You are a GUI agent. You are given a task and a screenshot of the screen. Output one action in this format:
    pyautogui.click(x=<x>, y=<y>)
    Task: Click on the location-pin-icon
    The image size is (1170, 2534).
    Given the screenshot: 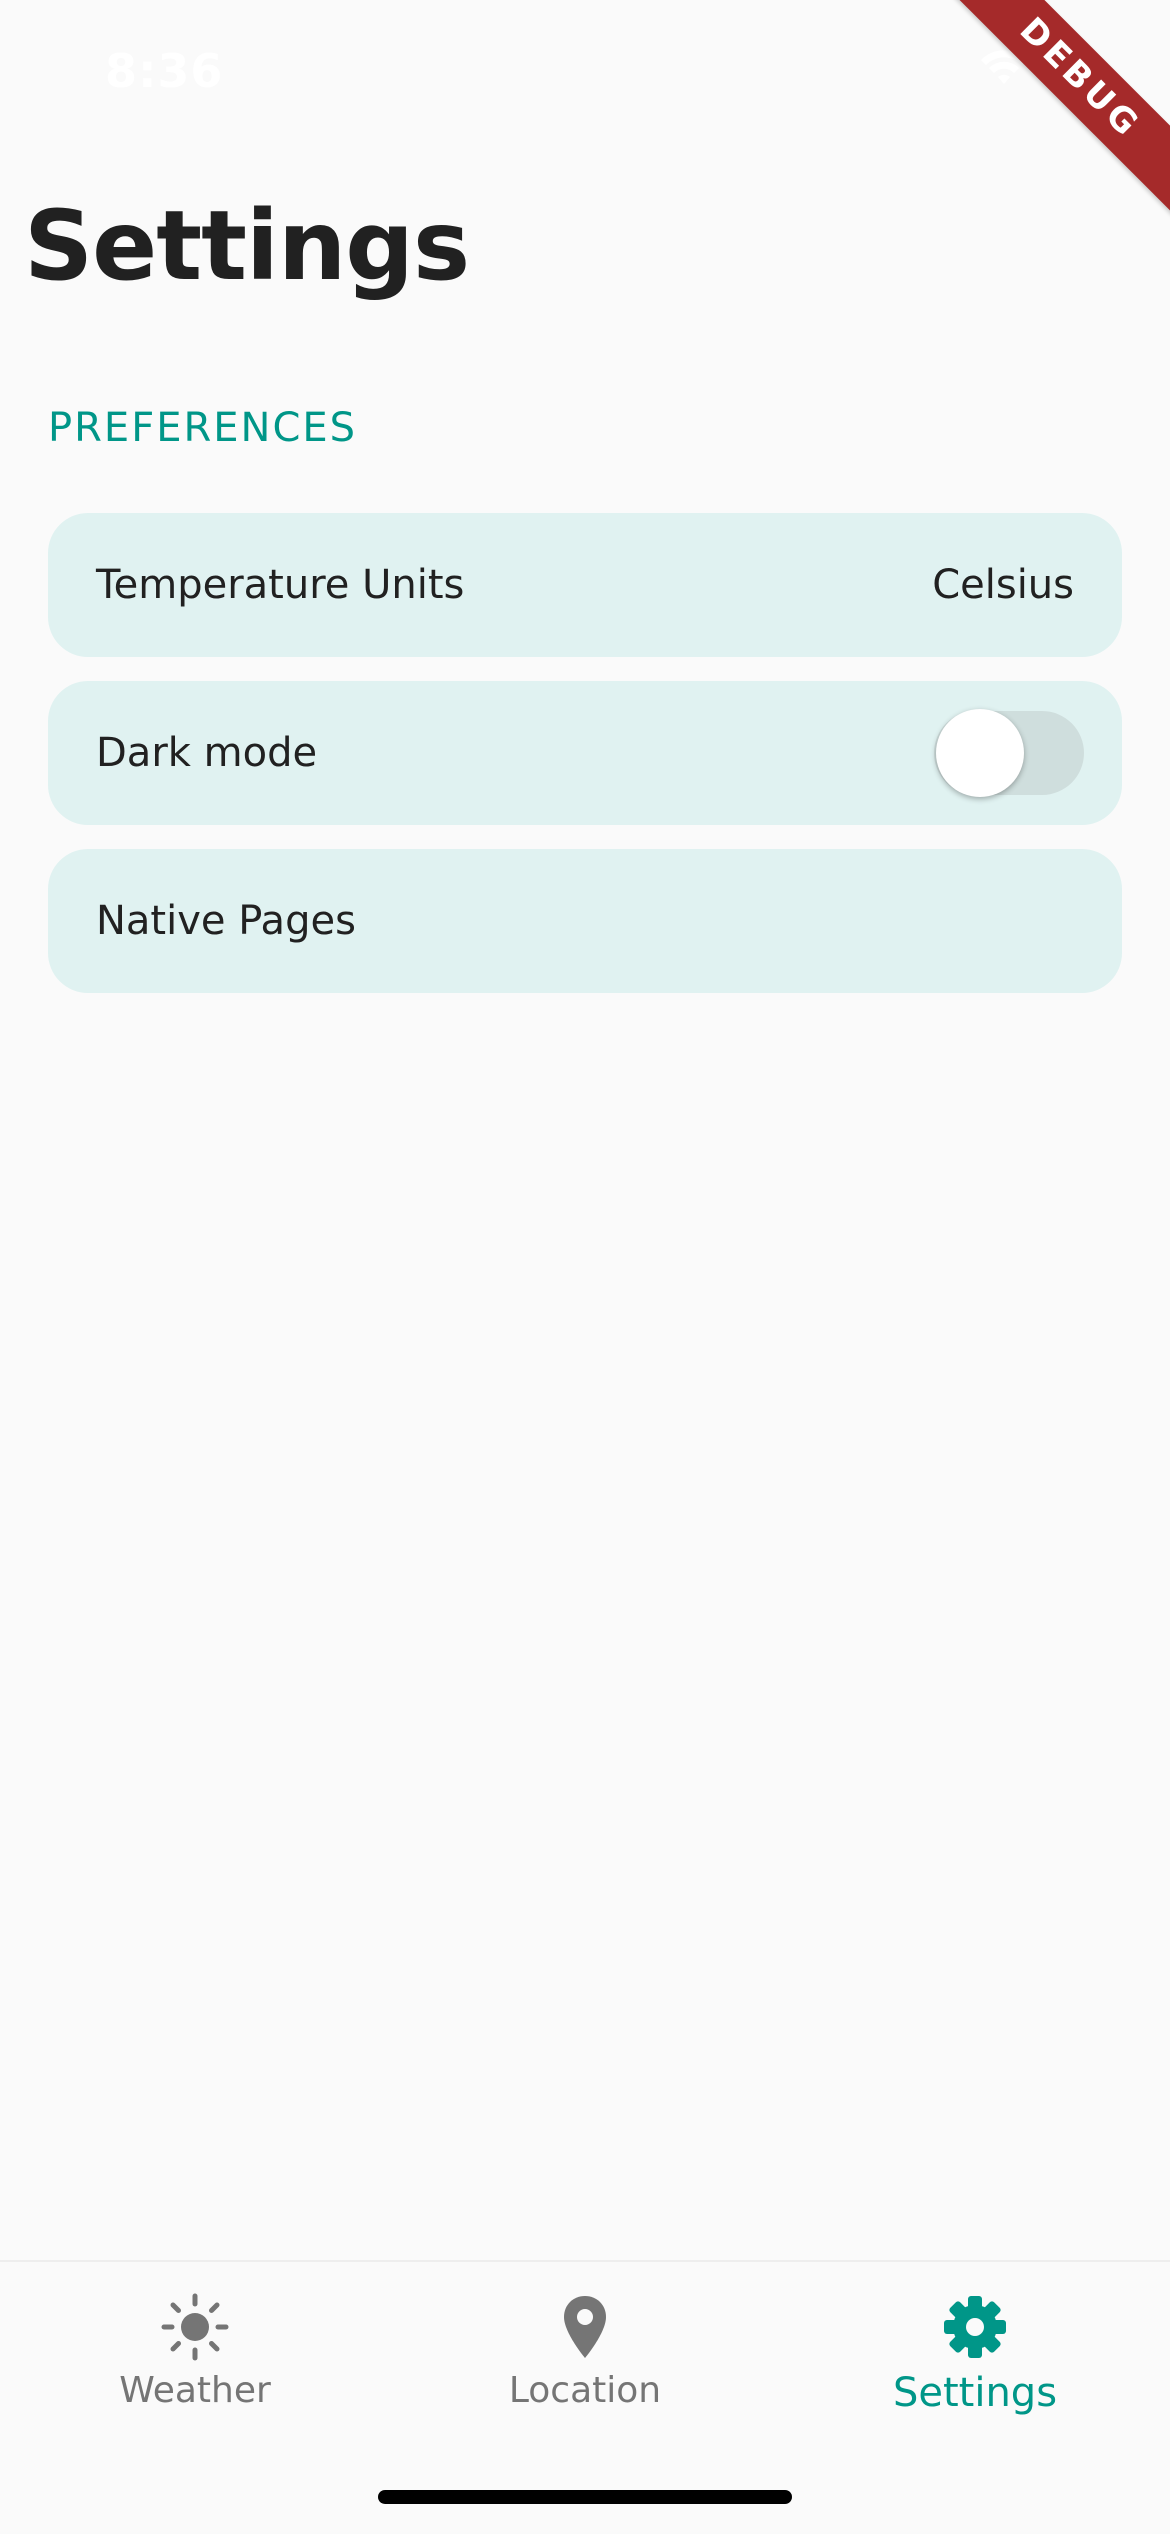 What is the action you would take?
    pyautogui.click(x=585, y=2327)
    